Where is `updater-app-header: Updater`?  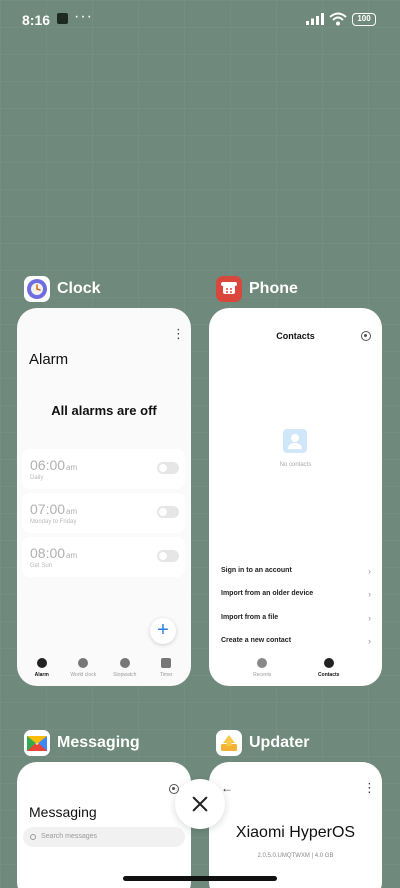 updater-app-header: Updater is located at coordinates (262, 743).